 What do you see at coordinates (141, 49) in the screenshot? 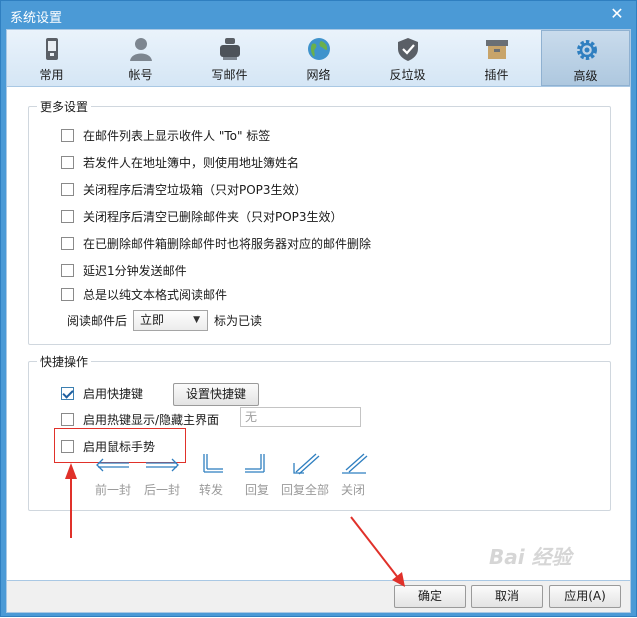
I see `user-icon` at bounding box center [141, 49].